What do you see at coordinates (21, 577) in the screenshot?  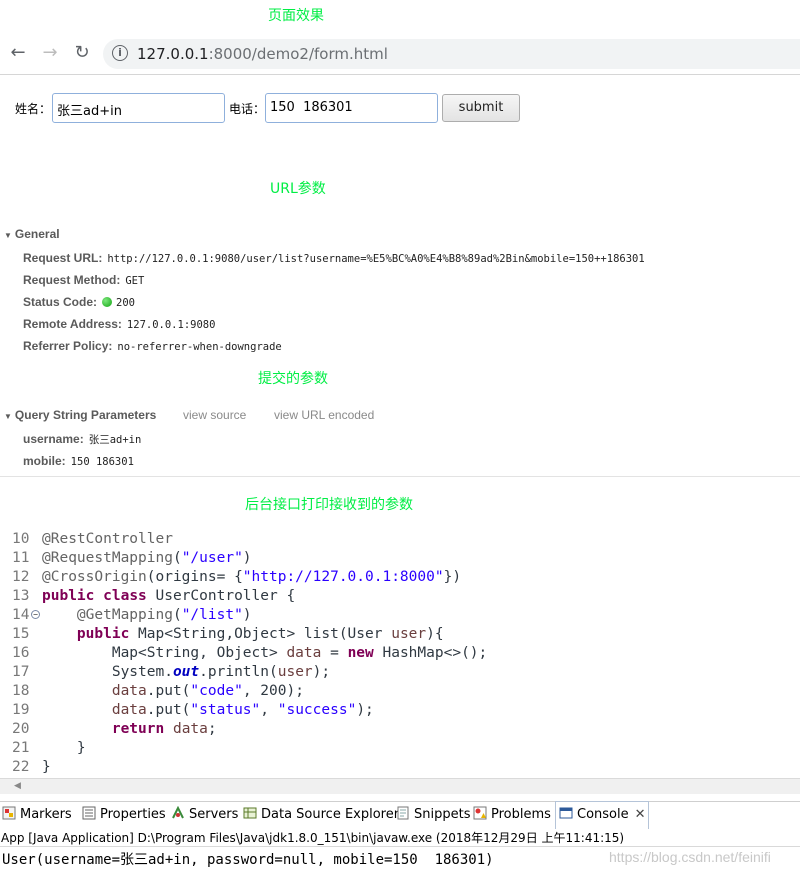 I see `line-number: 12` at bounding box center [21, 577].